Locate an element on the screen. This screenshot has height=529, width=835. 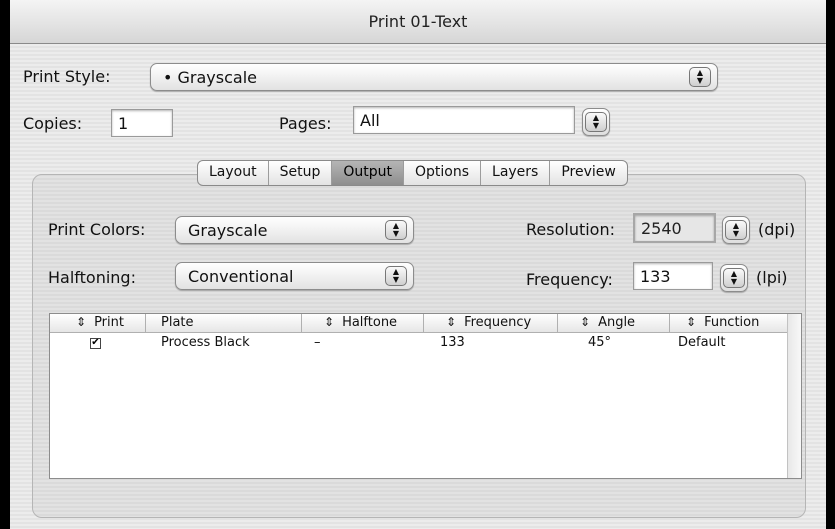
print-colors-label: Print Colors: is located at coordinates (97, 229).